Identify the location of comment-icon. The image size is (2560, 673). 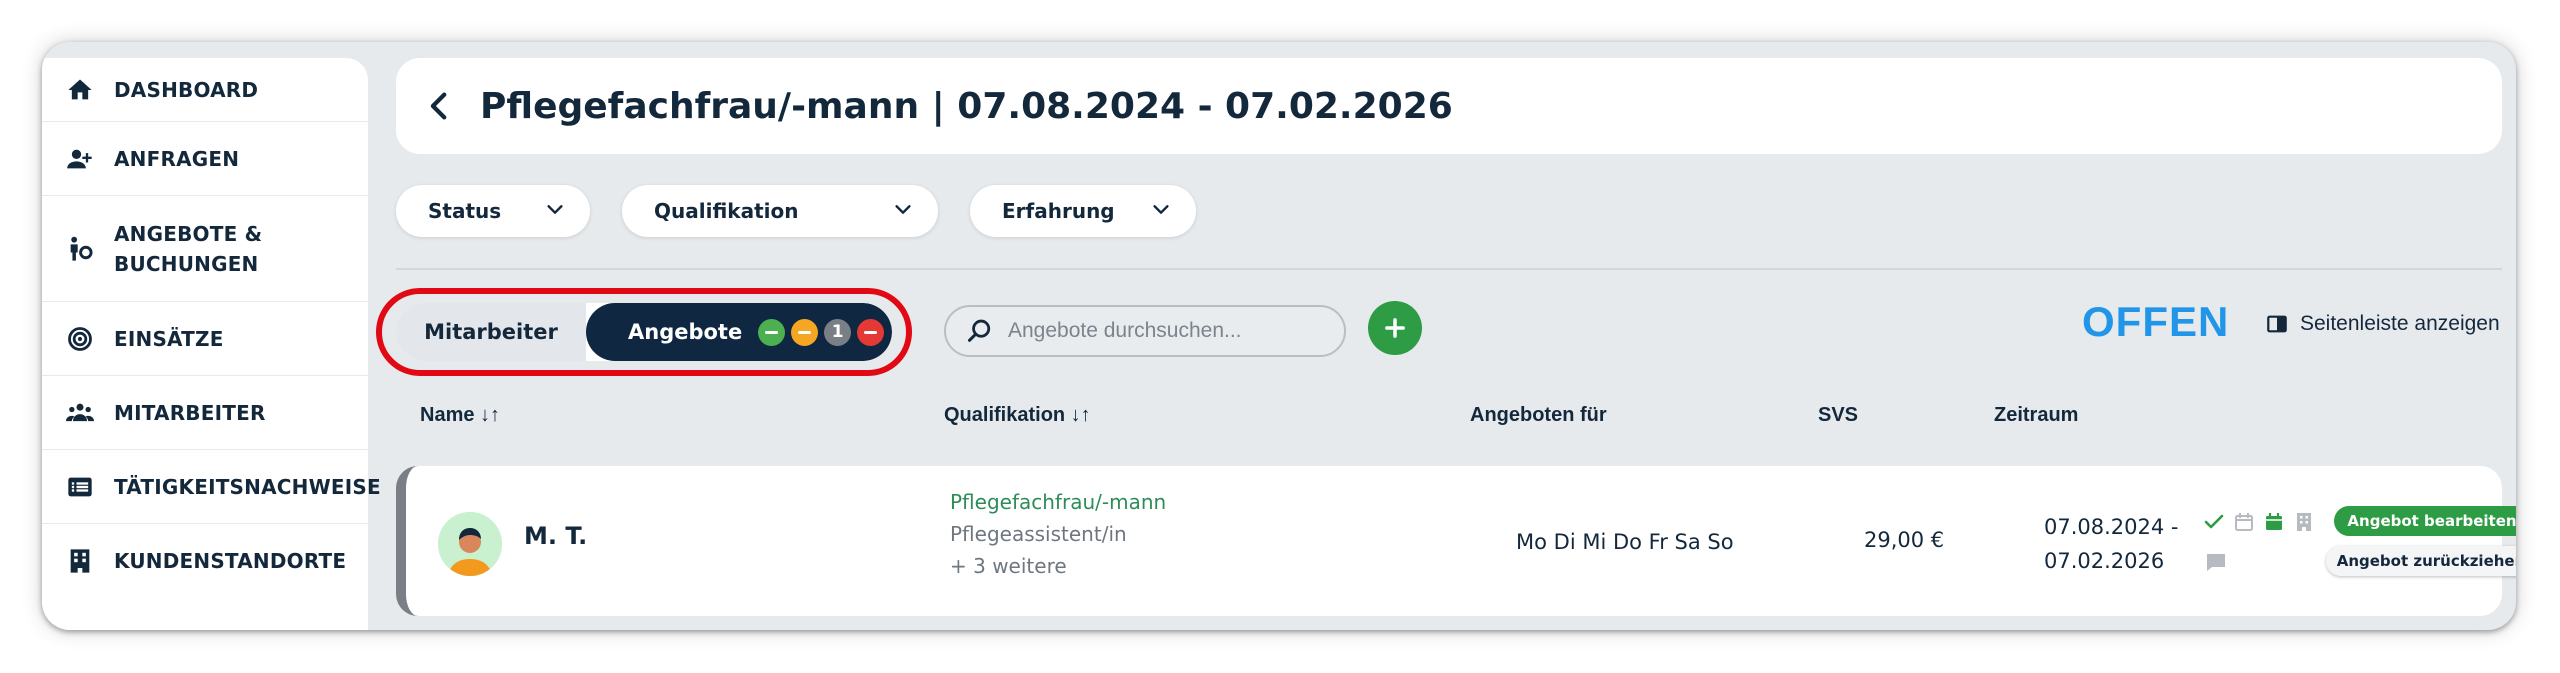
(2216, 564).